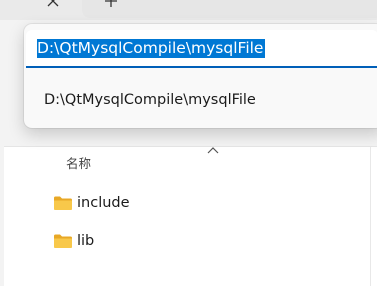  I want to click on file-row-lib: lib, so click(184, 241).